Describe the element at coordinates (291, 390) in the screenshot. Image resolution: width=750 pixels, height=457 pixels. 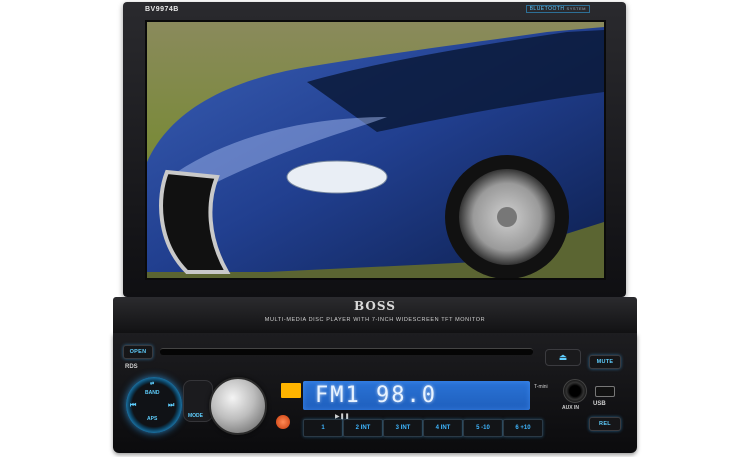
I see `dolby-badge` at that location.